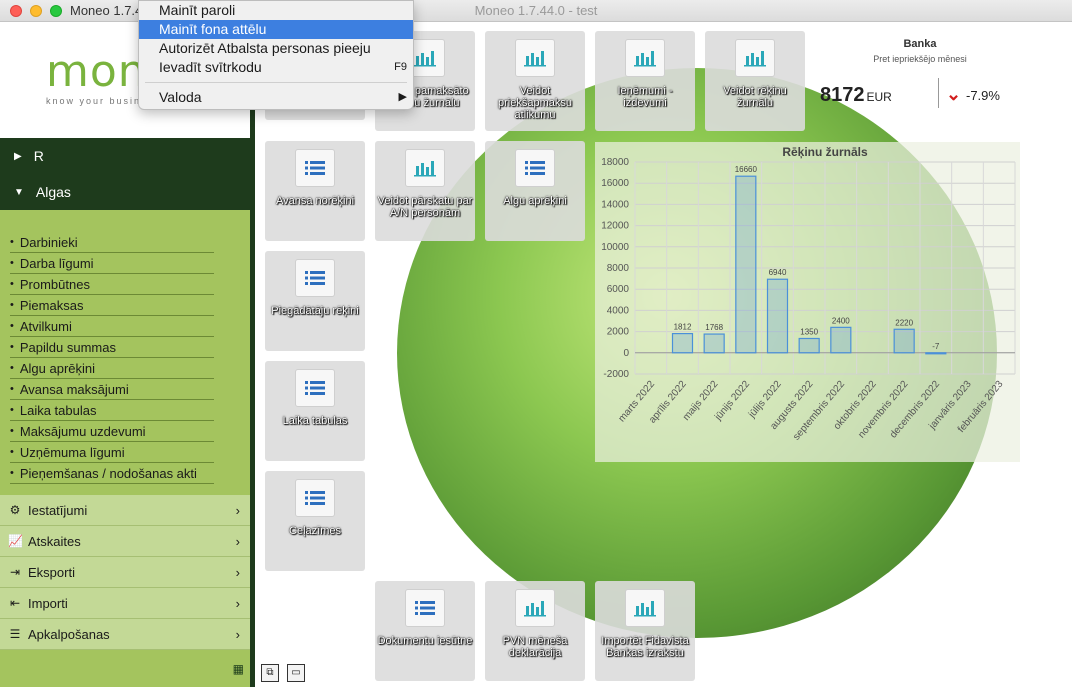  What do you see at coordinates (19, 192) in the screenshot?
I see `caret-down-icon: ▼` at bounding box center [19, 192].